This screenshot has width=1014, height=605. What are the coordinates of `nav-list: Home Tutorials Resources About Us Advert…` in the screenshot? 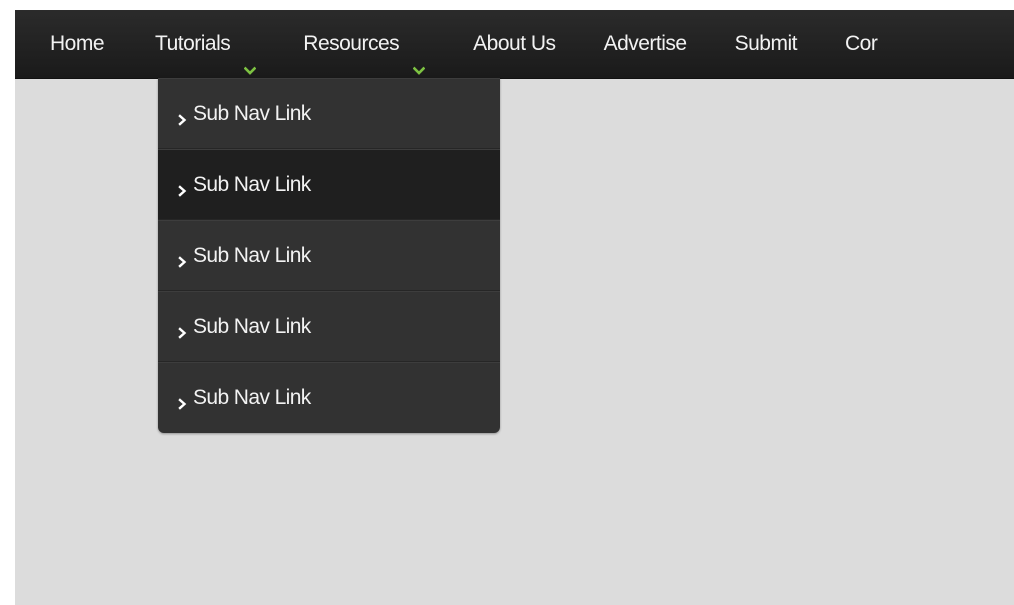 It's located at (514, 44).